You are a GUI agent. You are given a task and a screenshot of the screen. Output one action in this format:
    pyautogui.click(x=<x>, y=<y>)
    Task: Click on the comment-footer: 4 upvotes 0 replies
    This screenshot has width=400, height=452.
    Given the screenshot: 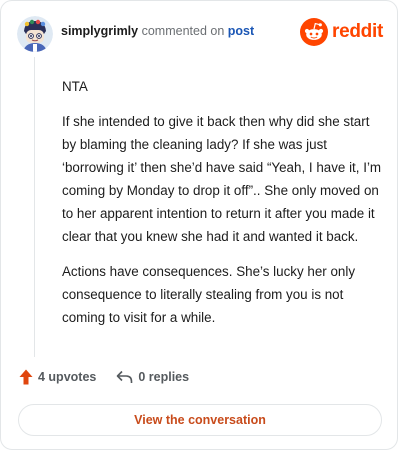 What is the action you would take?
    pyautogui.click(x=104, y=377)
    